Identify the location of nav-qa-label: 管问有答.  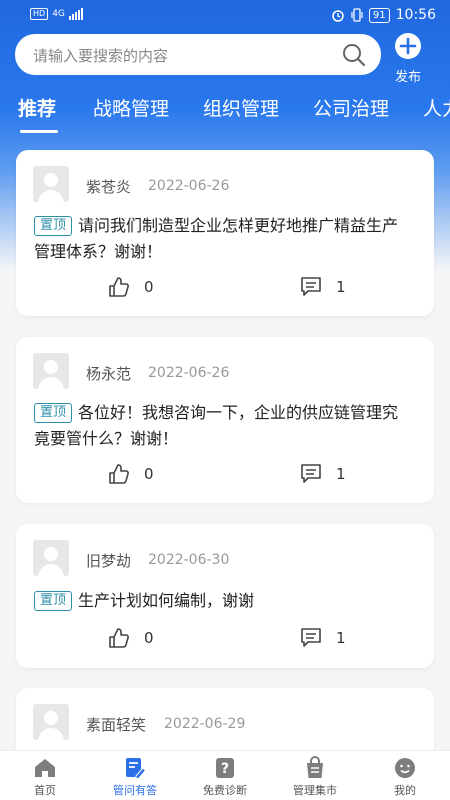
(135, 790).